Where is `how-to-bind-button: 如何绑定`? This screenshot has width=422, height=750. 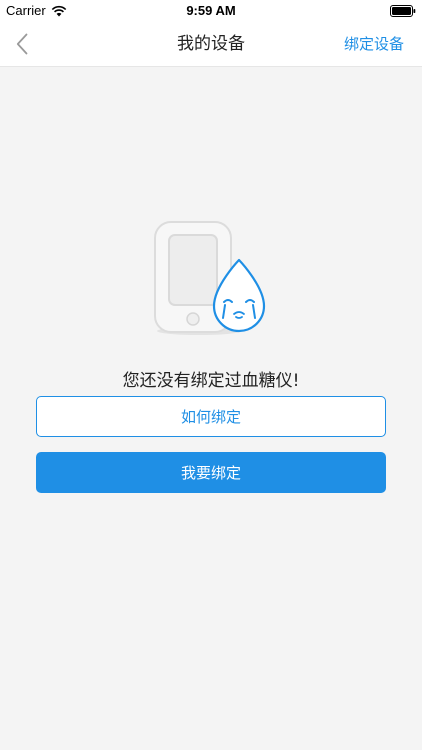
how-to-bind-button: 如何绑定 is located at coordinates (211, 416).